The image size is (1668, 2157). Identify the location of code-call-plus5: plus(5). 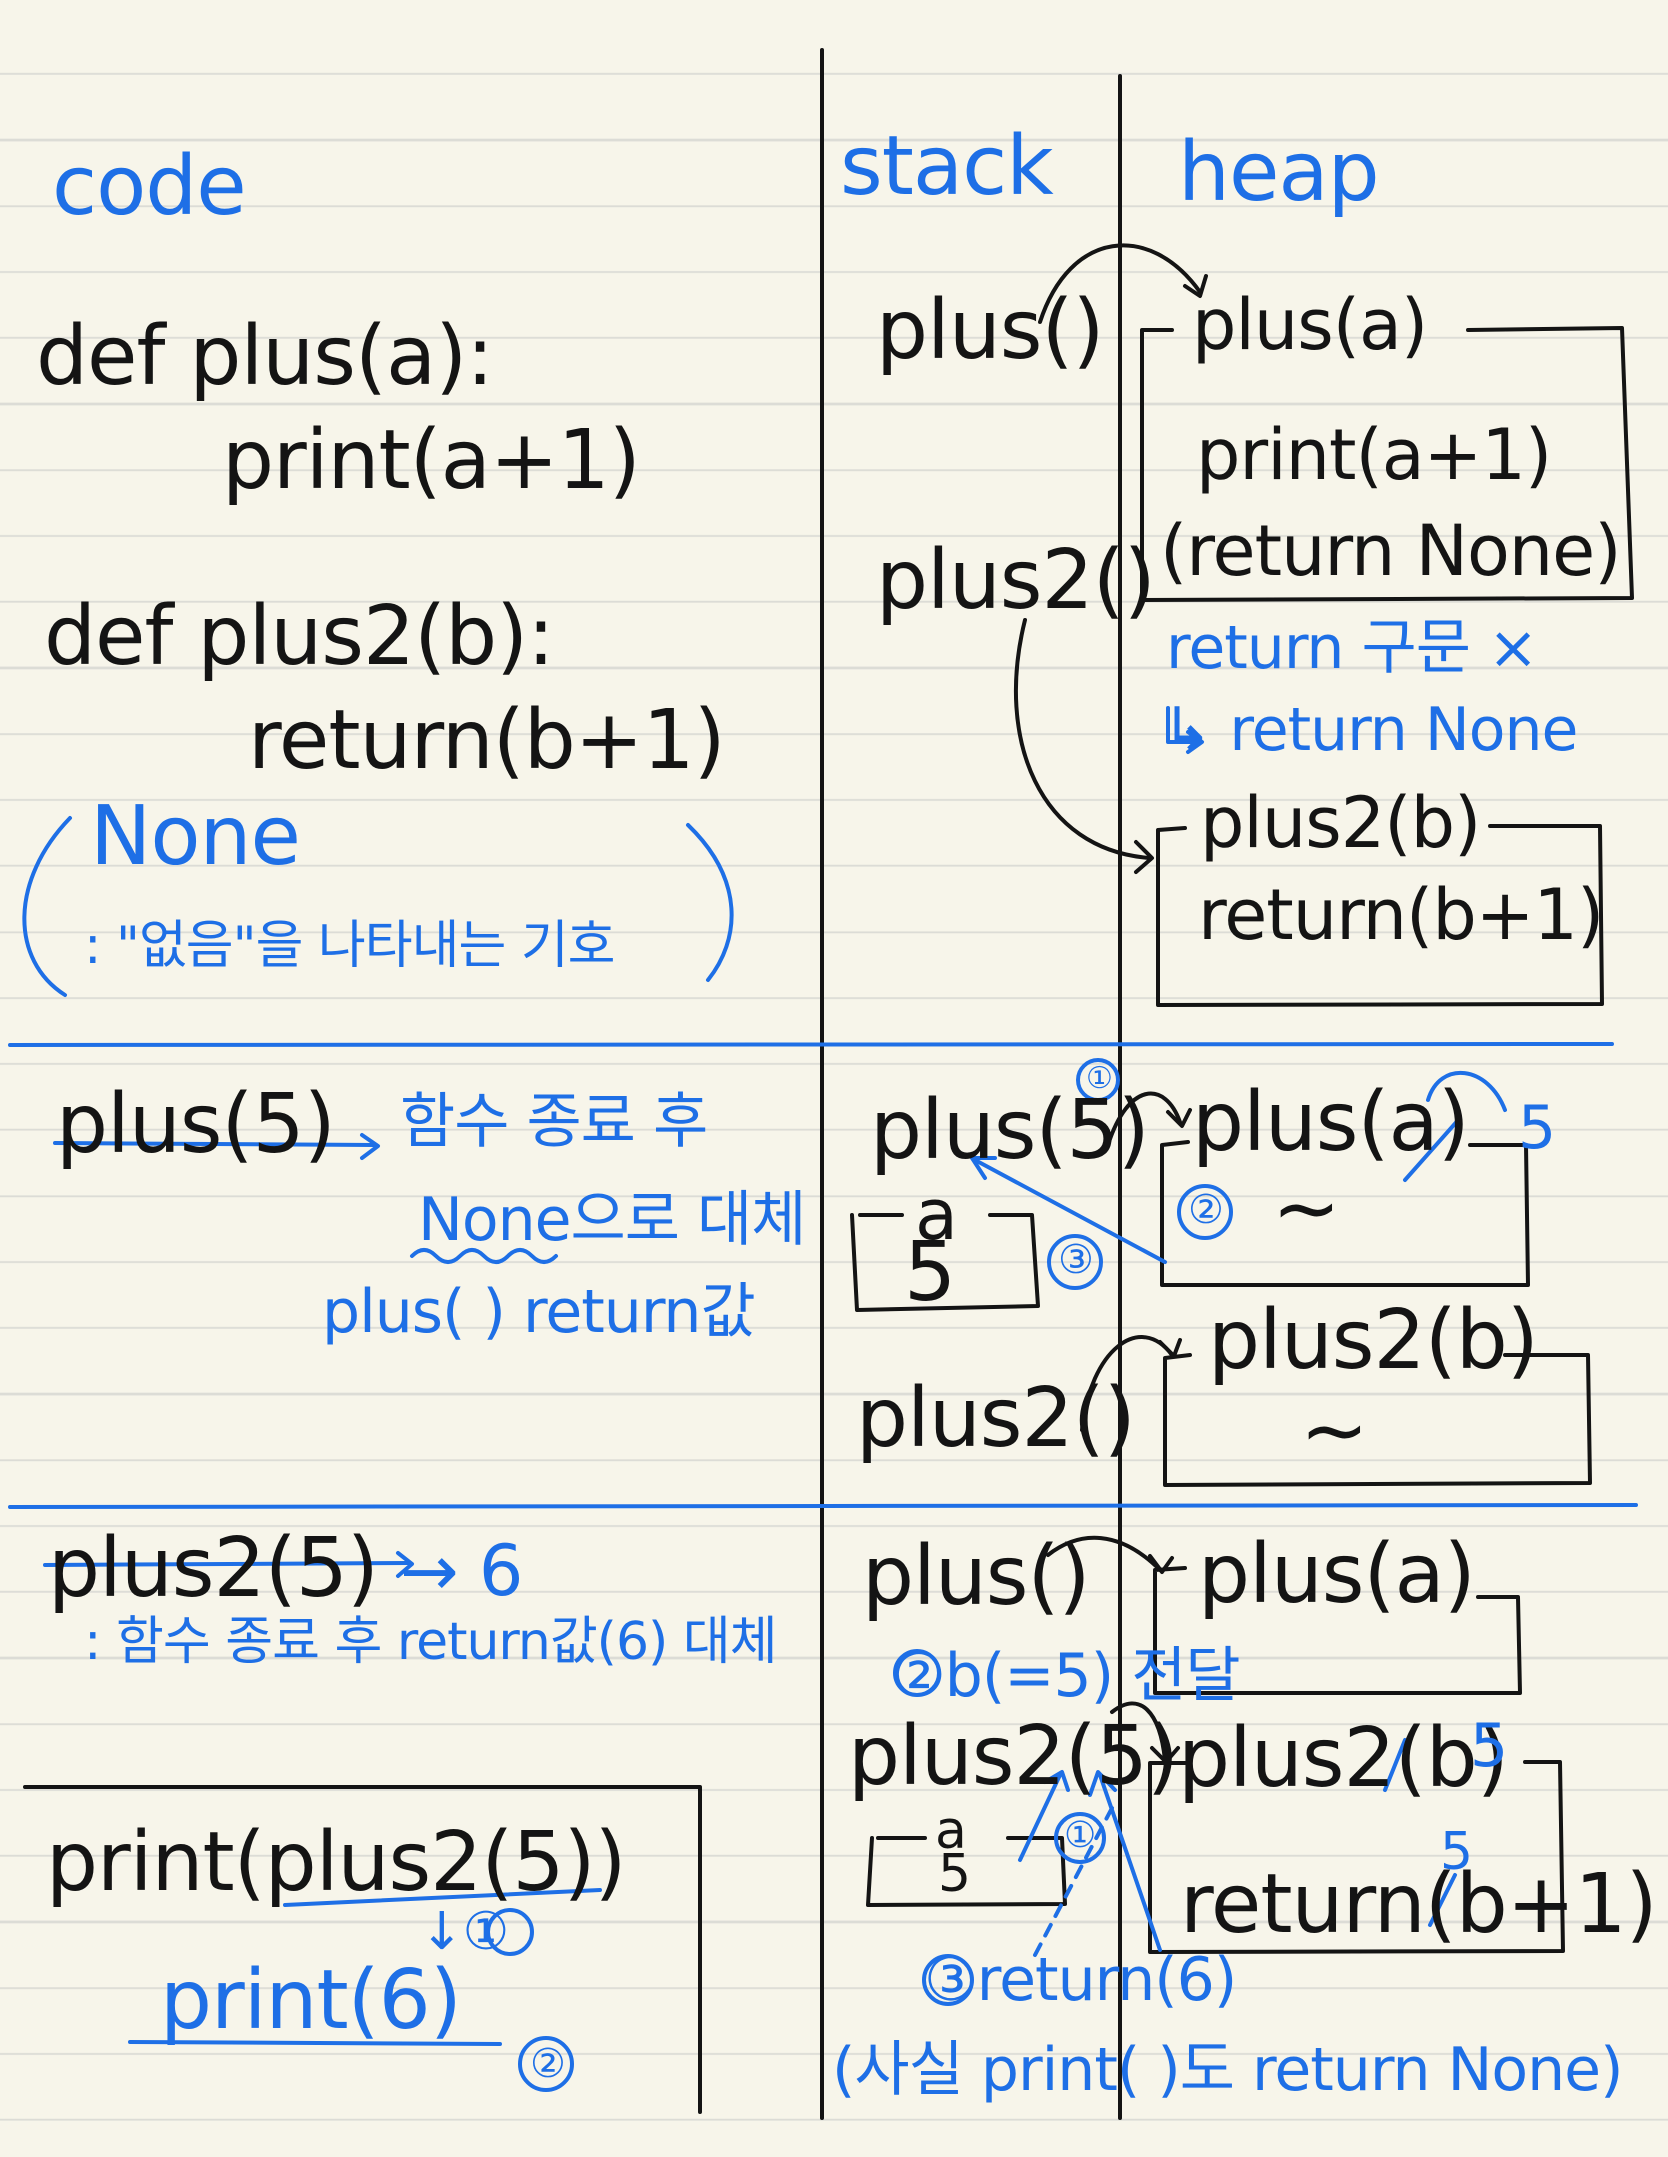
(196, 1124).